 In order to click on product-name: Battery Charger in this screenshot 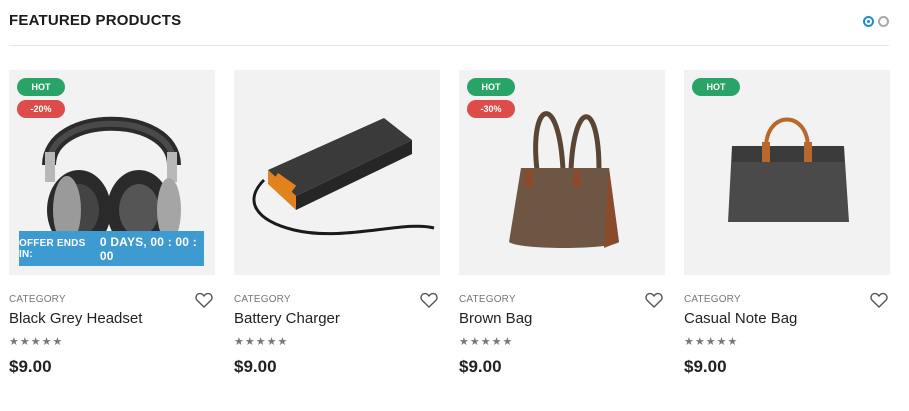, I will do `click(287, 318)`.